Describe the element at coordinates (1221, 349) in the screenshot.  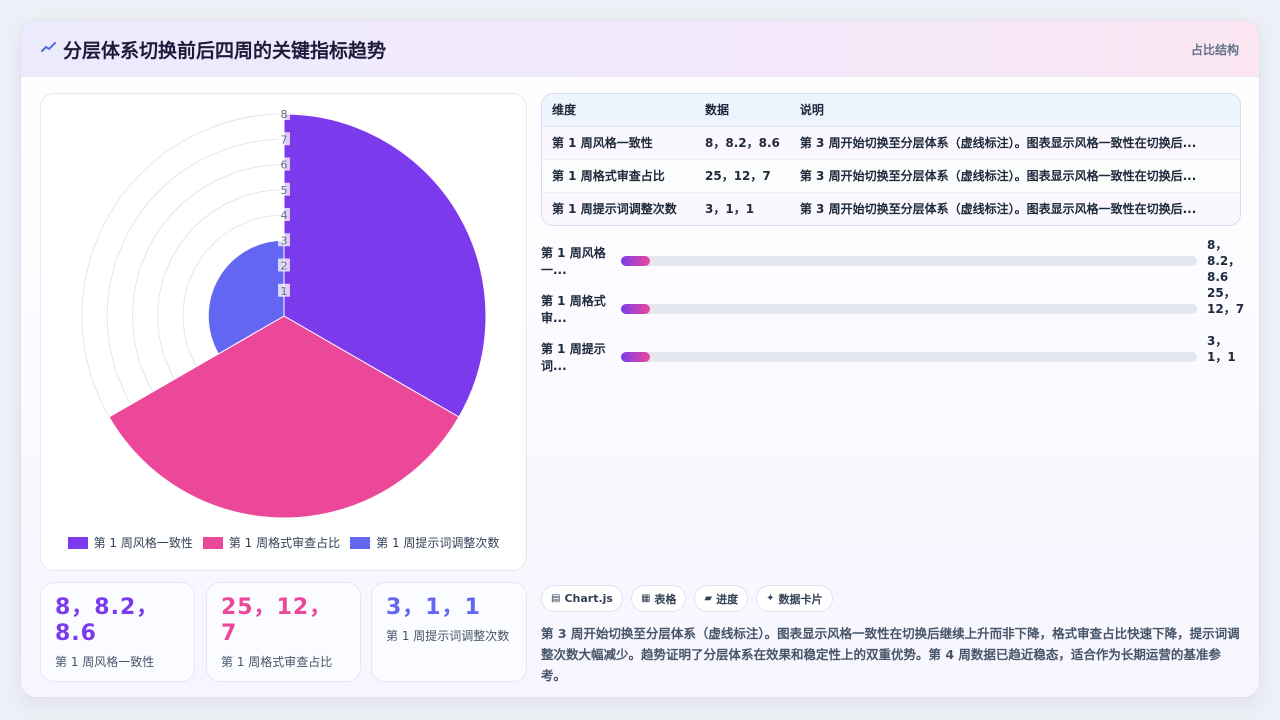
I see `progress-value: 3，1，1` at that location.